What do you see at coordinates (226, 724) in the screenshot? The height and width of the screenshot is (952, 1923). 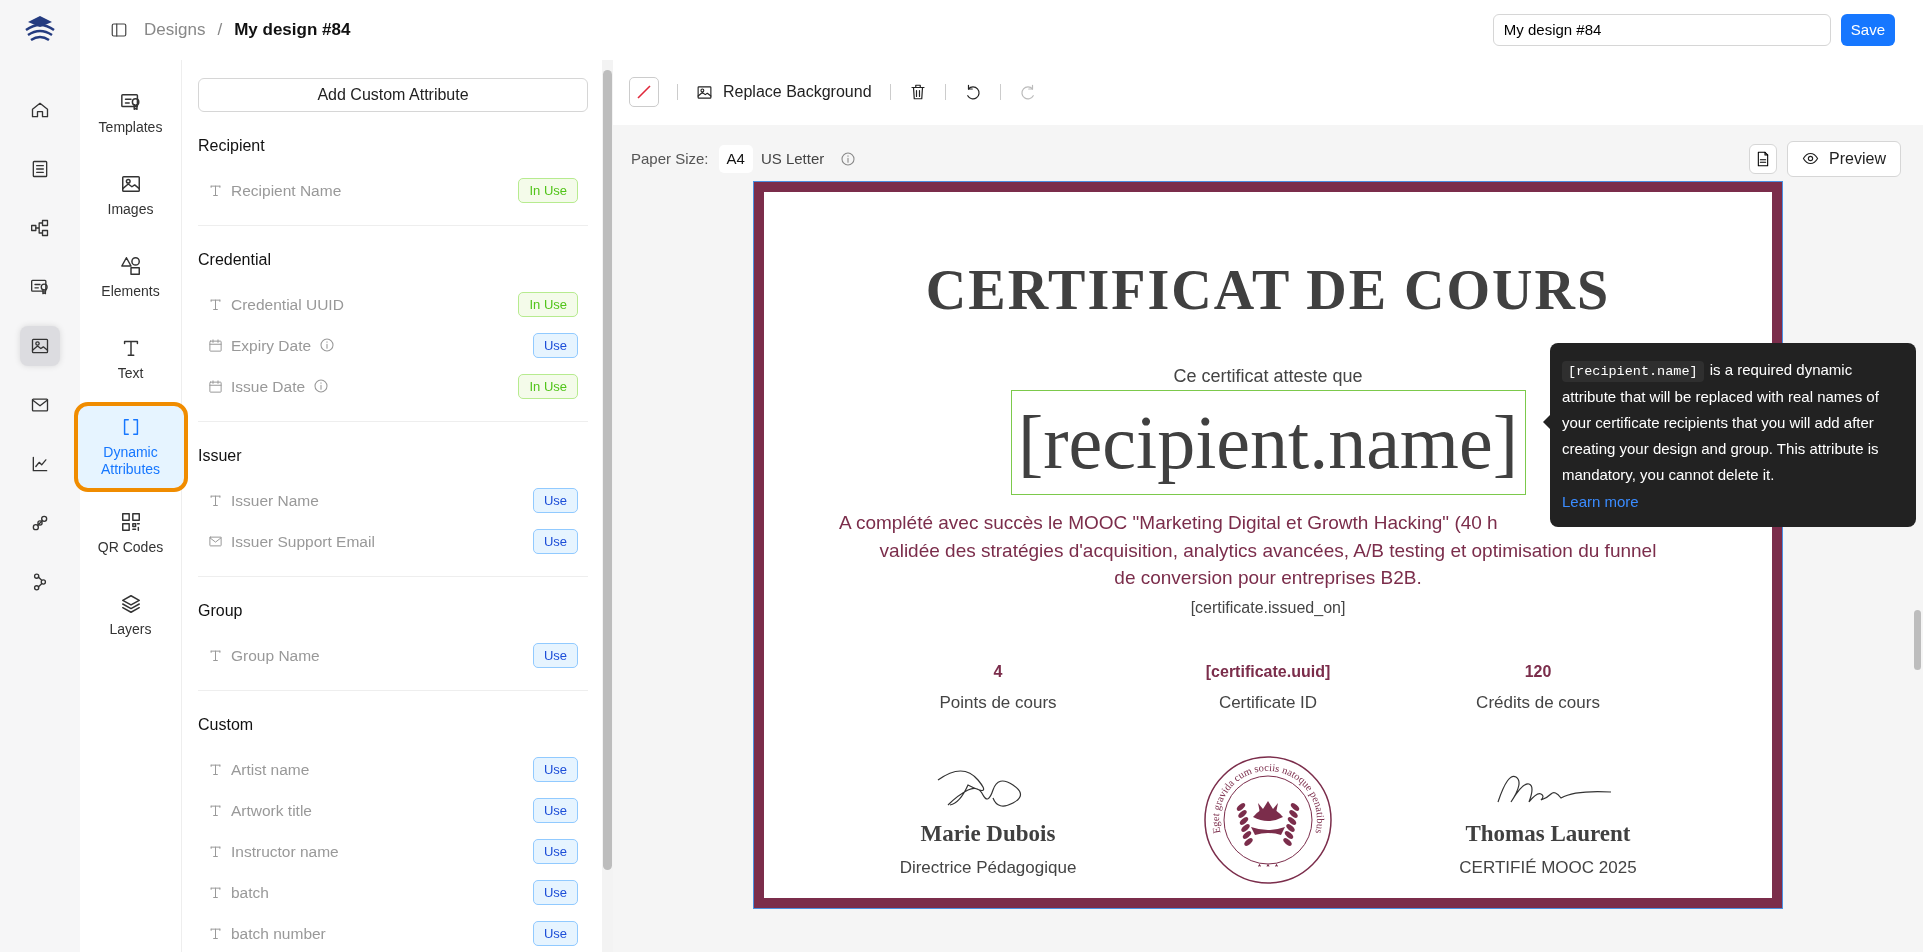 I see `section-heading: Custom` at bounding box center [226, 724].